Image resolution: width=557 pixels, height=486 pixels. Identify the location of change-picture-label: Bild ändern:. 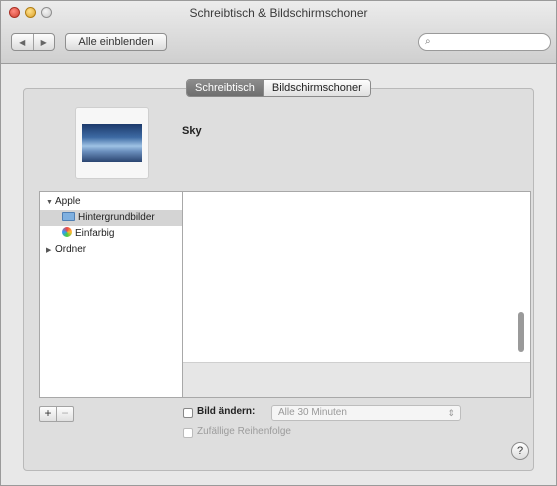
(226, 411).